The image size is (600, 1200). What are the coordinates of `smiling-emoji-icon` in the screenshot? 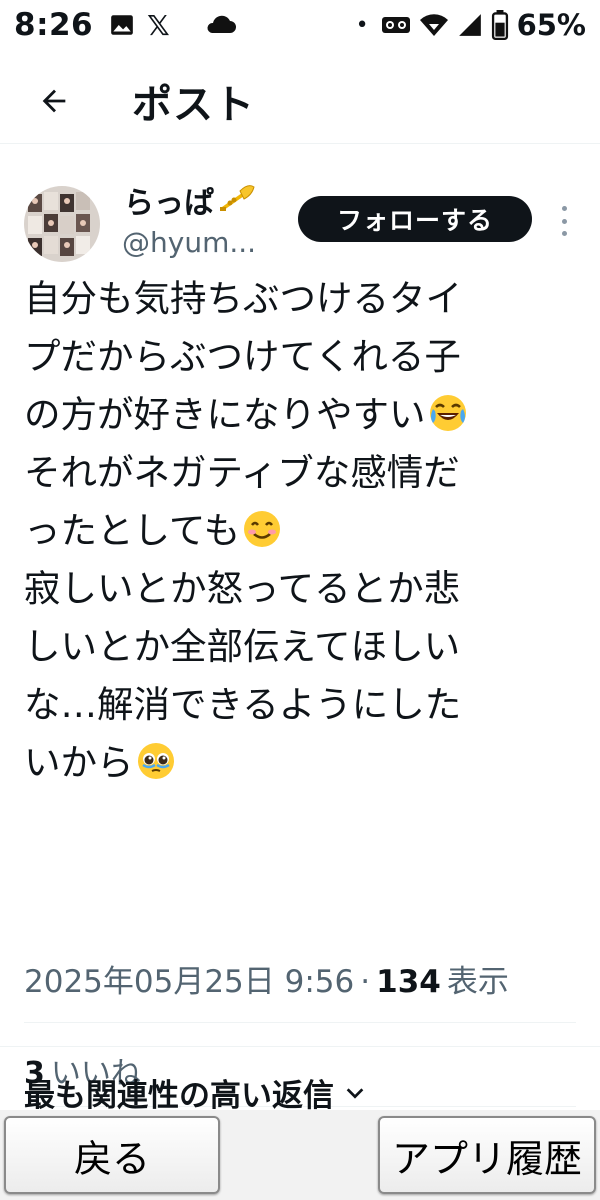 It's located at (262, 529).